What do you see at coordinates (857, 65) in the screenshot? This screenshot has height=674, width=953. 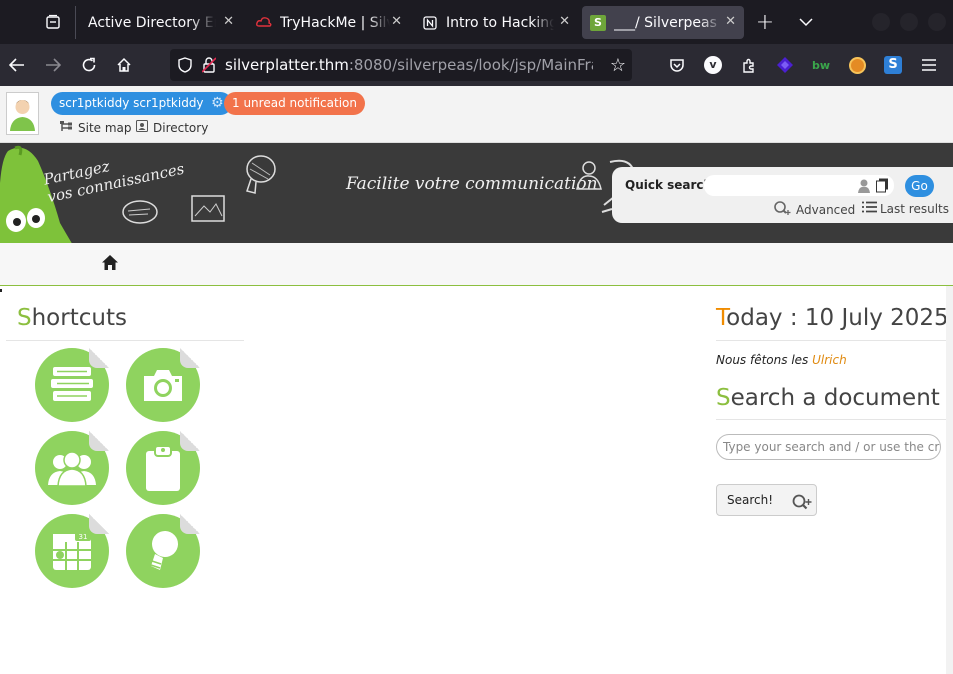 I see `foxyproxy-icon` at bounding box center [857, 65].